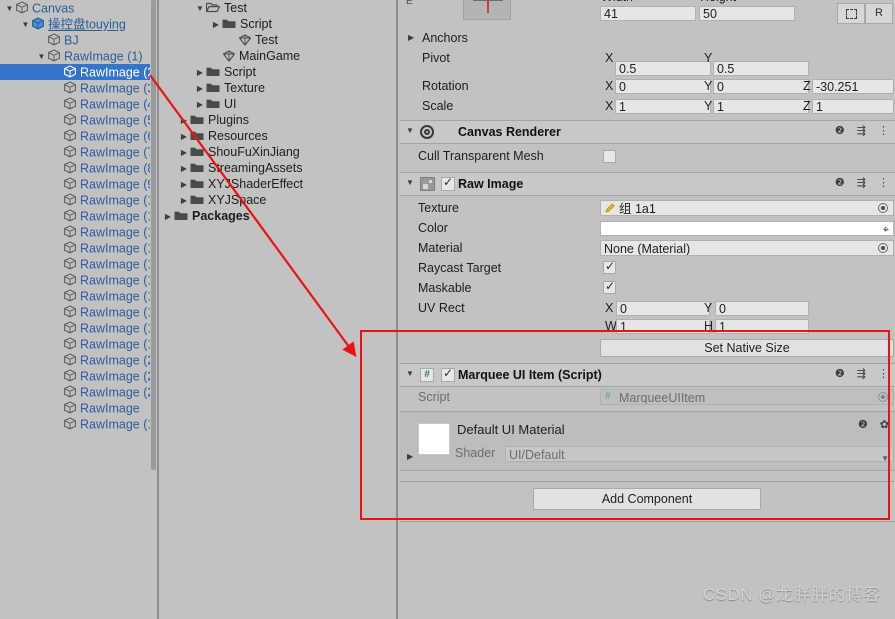 This screenshot has height=619, width=895. I want to click on canvas-renderer-foldout-icon: ▼, so click(410, 130).